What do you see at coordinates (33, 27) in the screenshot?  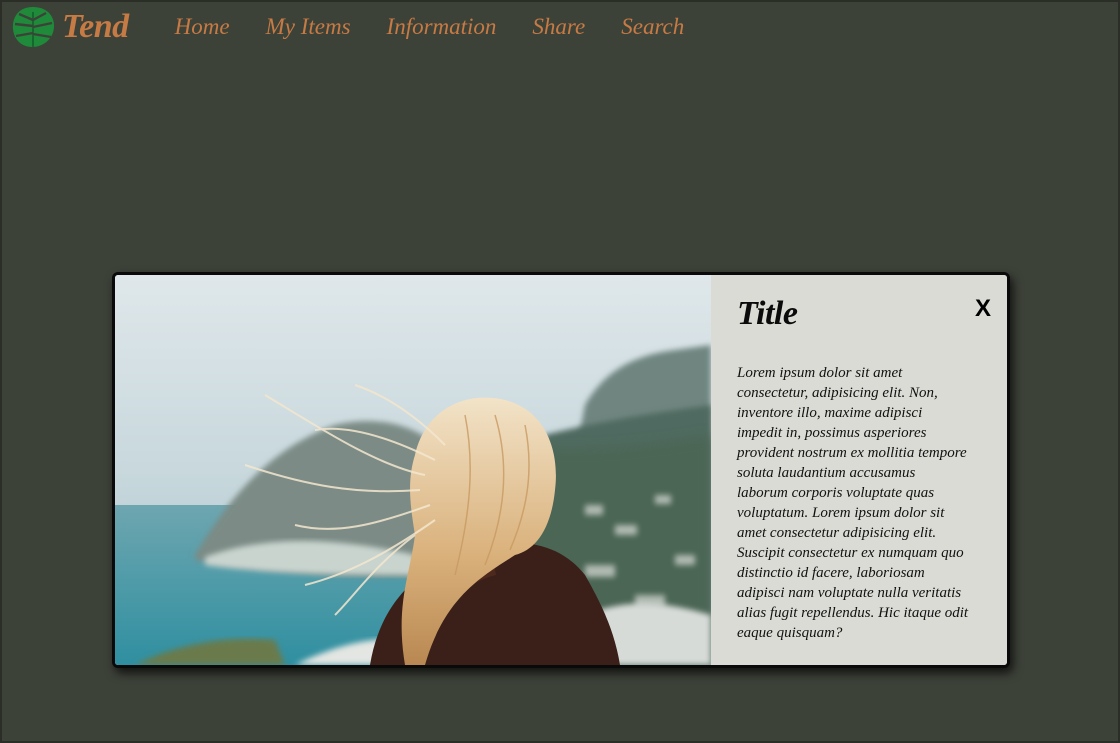 I see `monstera-leaf-icon` at bounding box center [33, 27].